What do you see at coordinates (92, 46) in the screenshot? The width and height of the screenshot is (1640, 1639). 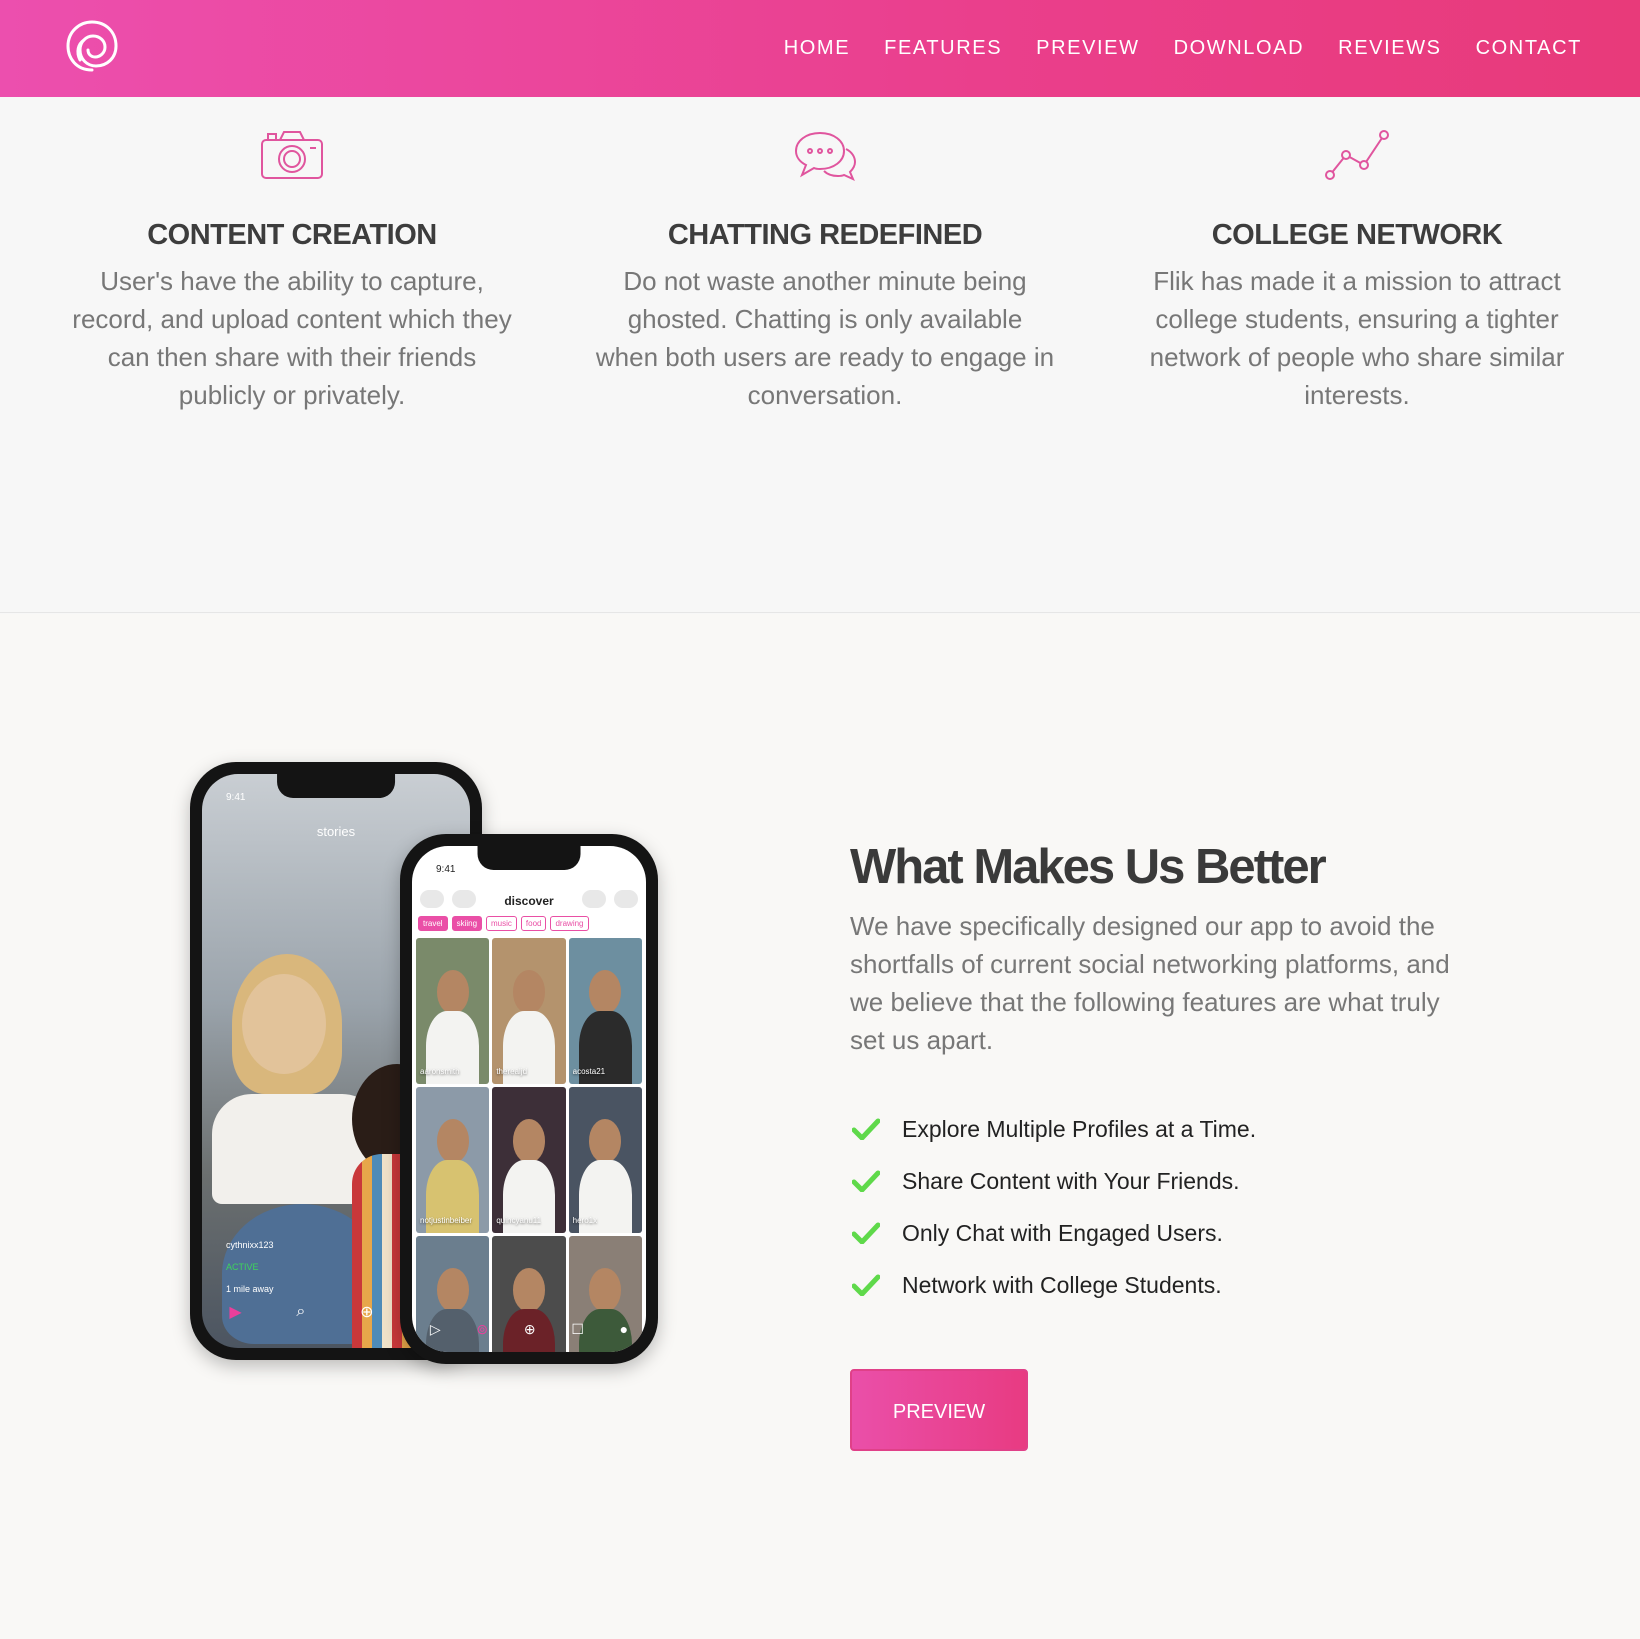 I see `swirl-logo-icon` at bounding box center [92, 46].